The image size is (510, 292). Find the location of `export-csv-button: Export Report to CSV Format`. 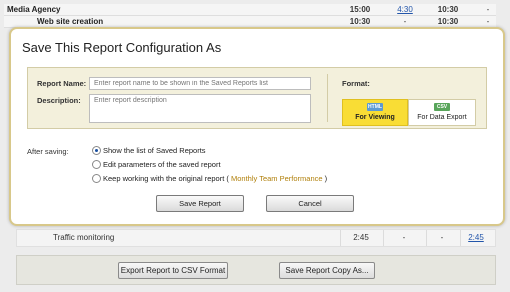

export-csv-button: Export Report to CSV Format is located at coordinates (173, 270).